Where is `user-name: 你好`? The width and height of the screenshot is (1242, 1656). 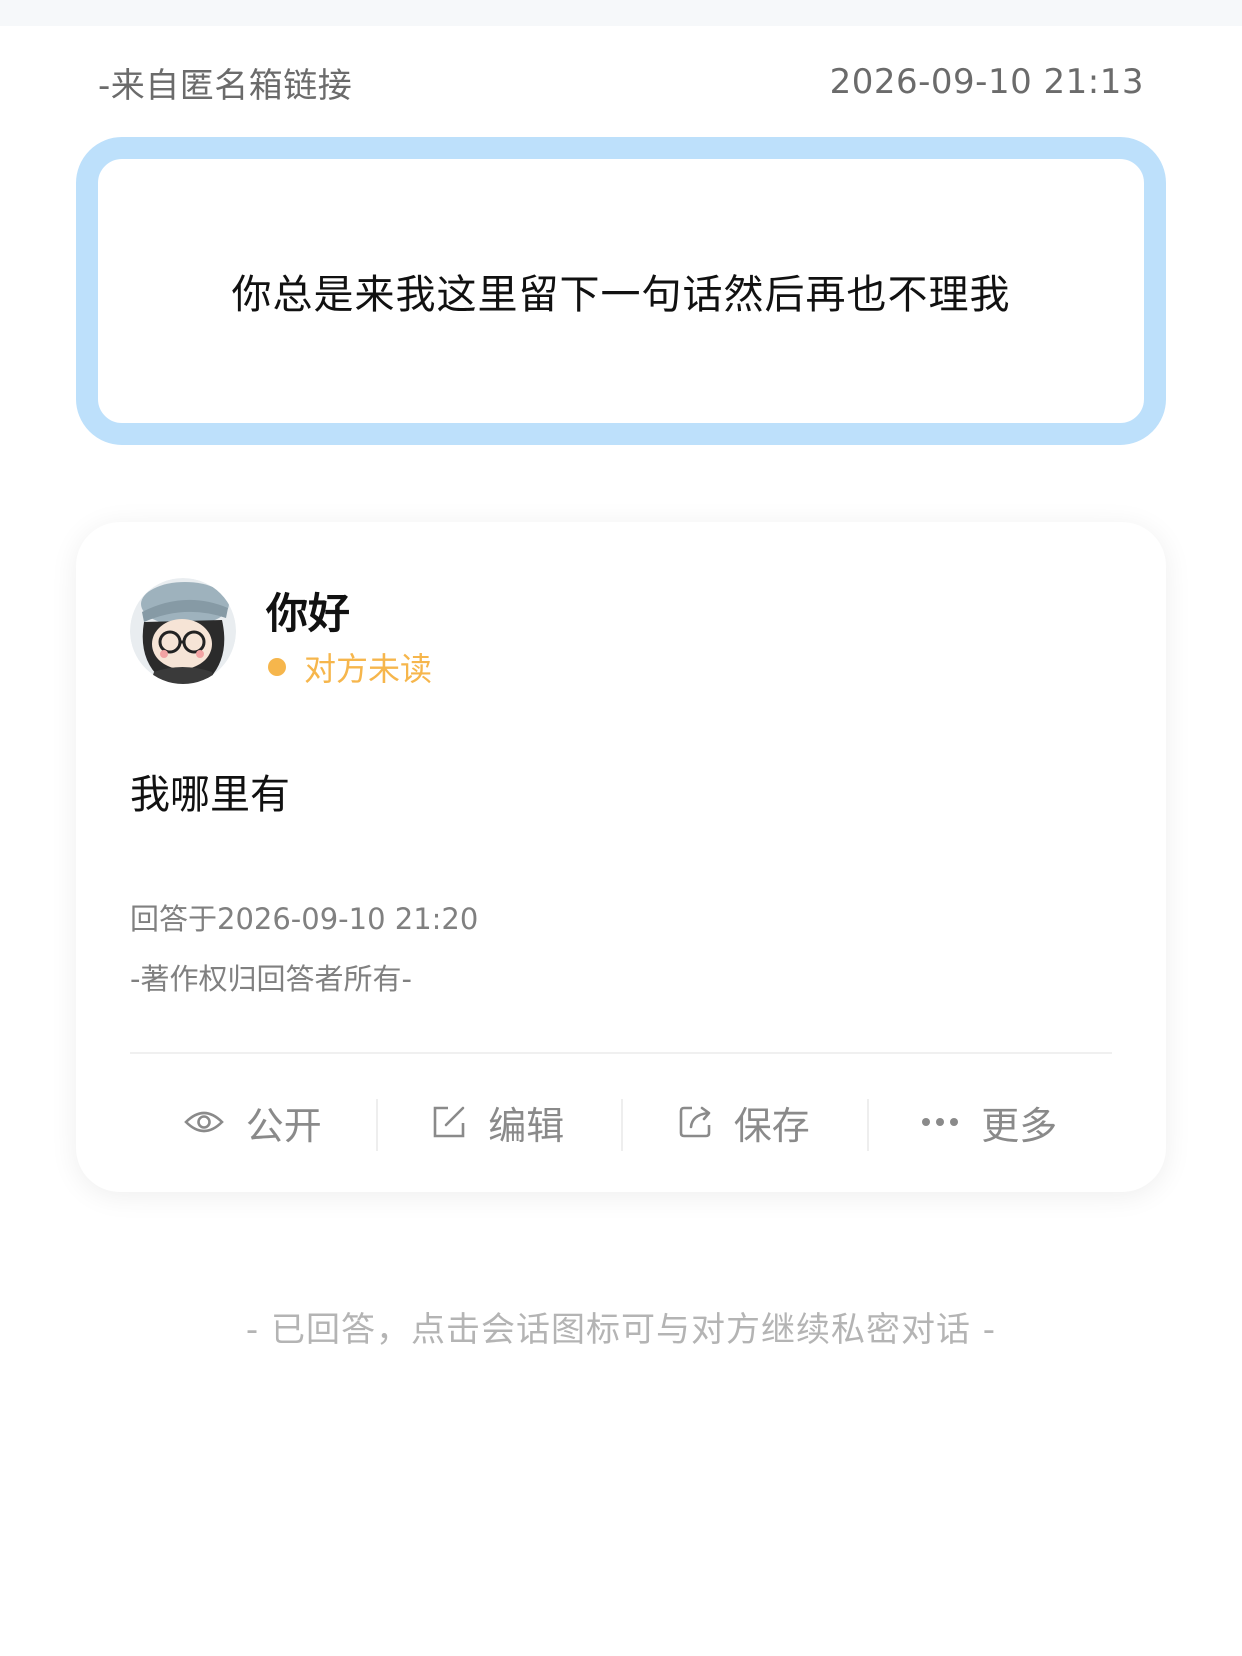
user-name: 你好 is located at coordinates (308, 613).